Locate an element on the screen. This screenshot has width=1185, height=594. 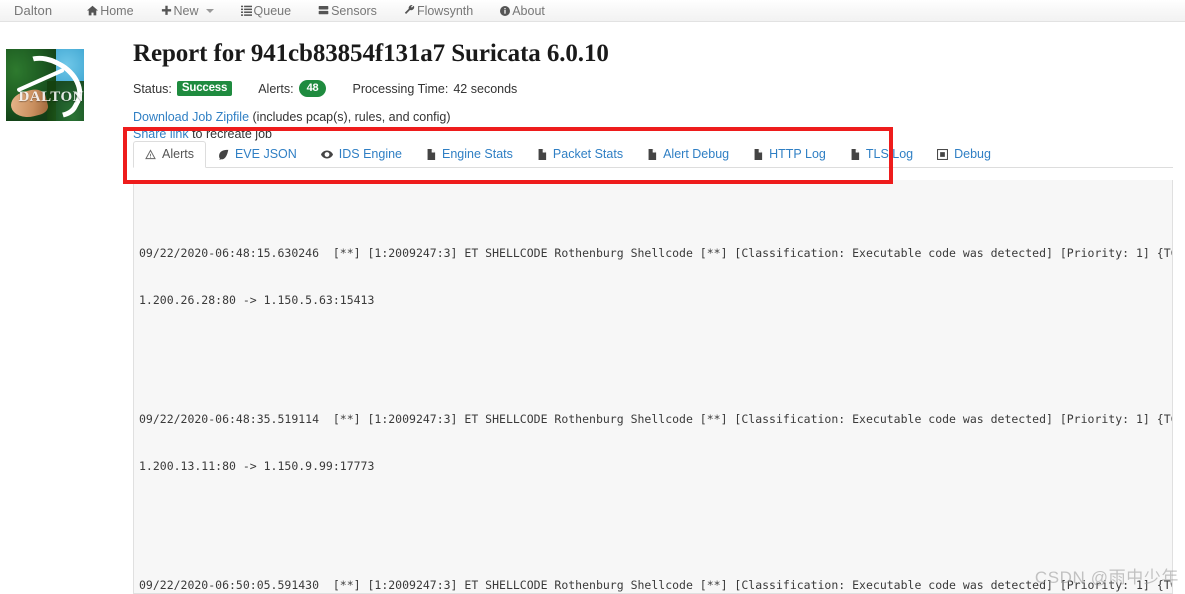
dalton-logo-image: DALTON is located at coordinates (45, 85).